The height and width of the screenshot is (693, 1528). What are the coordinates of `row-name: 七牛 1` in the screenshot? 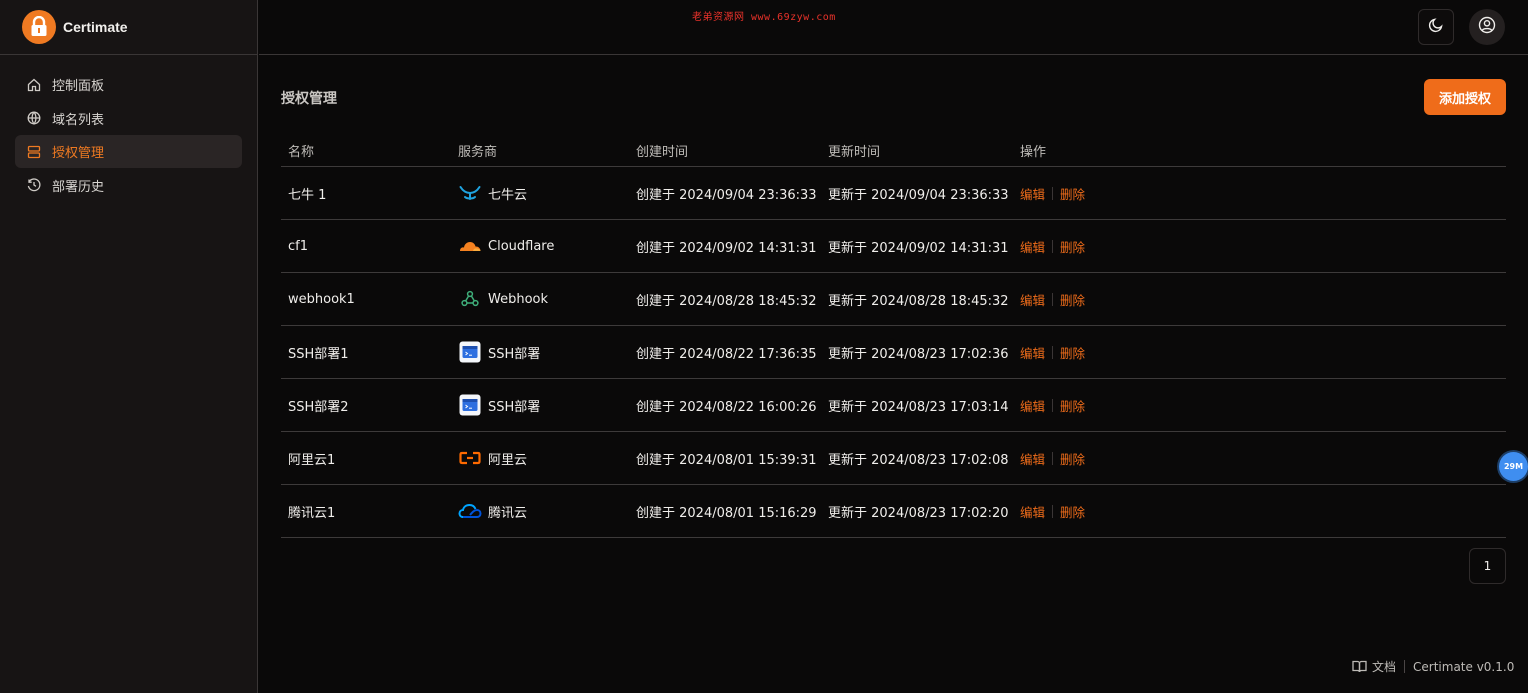 It's located at (307, 195).